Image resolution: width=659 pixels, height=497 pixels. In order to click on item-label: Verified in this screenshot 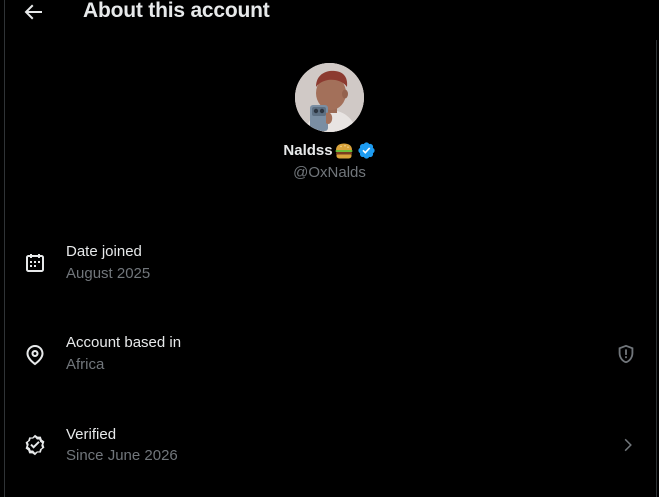, I will do `click(91, 434)`.